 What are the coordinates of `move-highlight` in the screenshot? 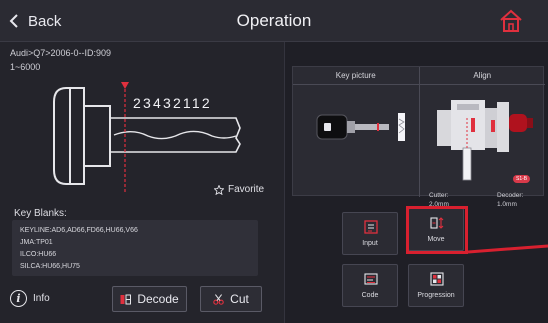 It's located at (437, 230).